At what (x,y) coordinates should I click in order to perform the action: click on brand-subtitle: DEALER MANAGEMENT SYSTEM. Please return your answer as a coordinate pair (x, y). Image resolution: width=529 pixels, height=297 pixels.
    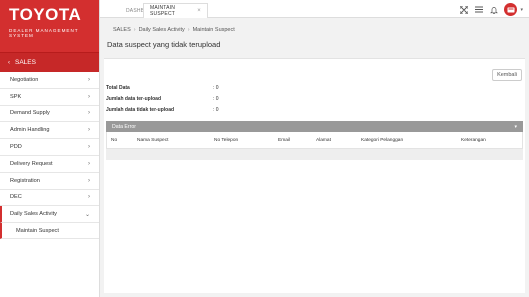
    Looking at the image, I should click on (44, 33).